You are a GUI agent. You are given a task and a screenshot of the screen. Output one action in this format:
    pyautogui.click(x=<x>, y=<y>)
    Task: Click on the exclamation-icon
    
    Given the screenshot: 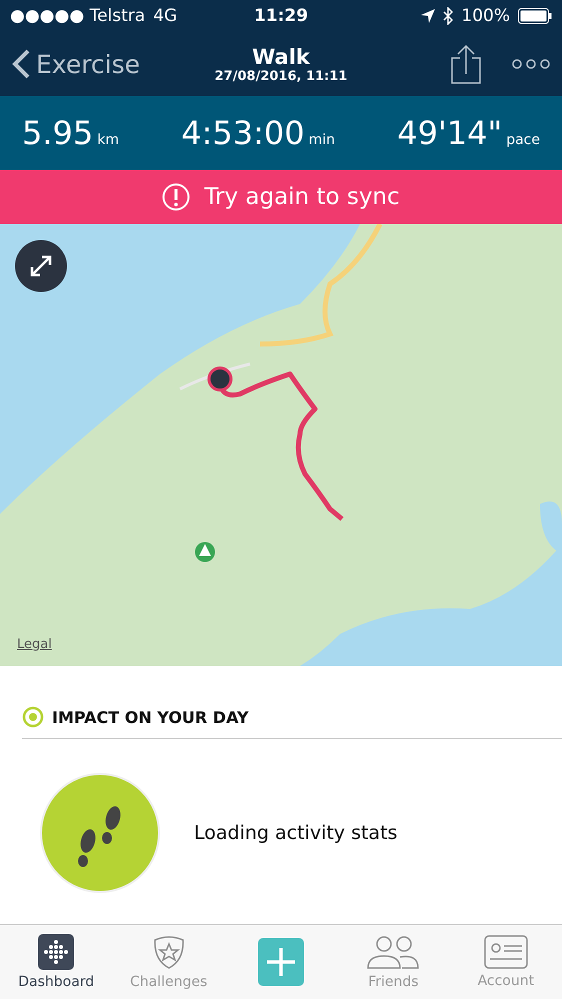 What is the action you would take?
    pyautogui.click(x=176, y=197)
    